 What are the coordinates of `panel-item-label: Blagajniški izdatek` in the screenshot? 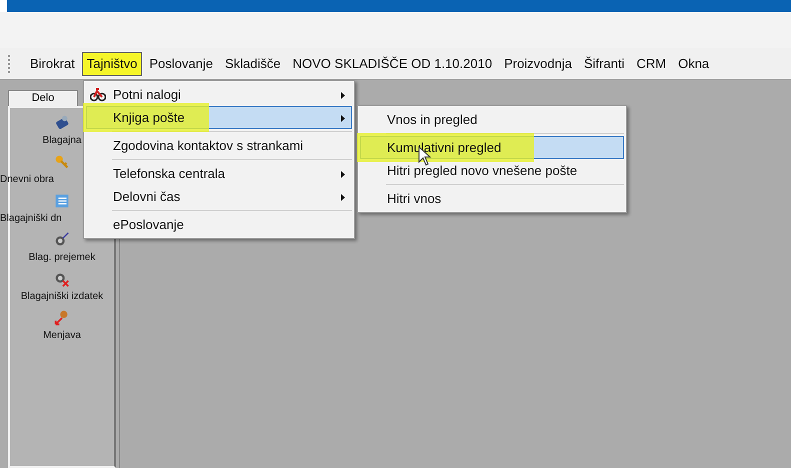 It's located at (62, 296).